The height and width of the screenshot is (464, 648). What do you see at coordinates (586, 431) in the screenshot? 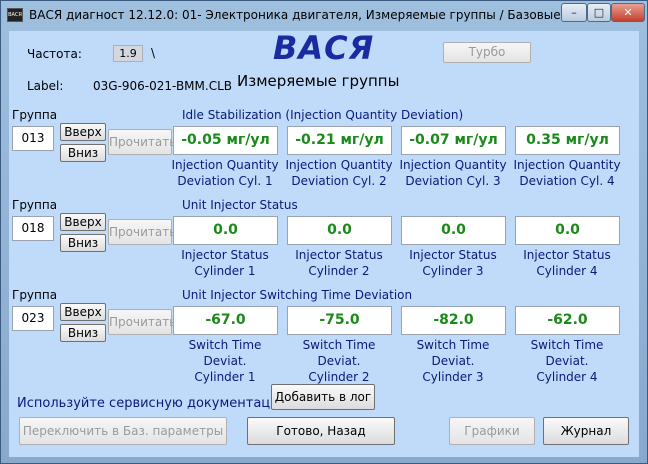
I see `journal-button: Журнал` at bounding box center [586, 431].